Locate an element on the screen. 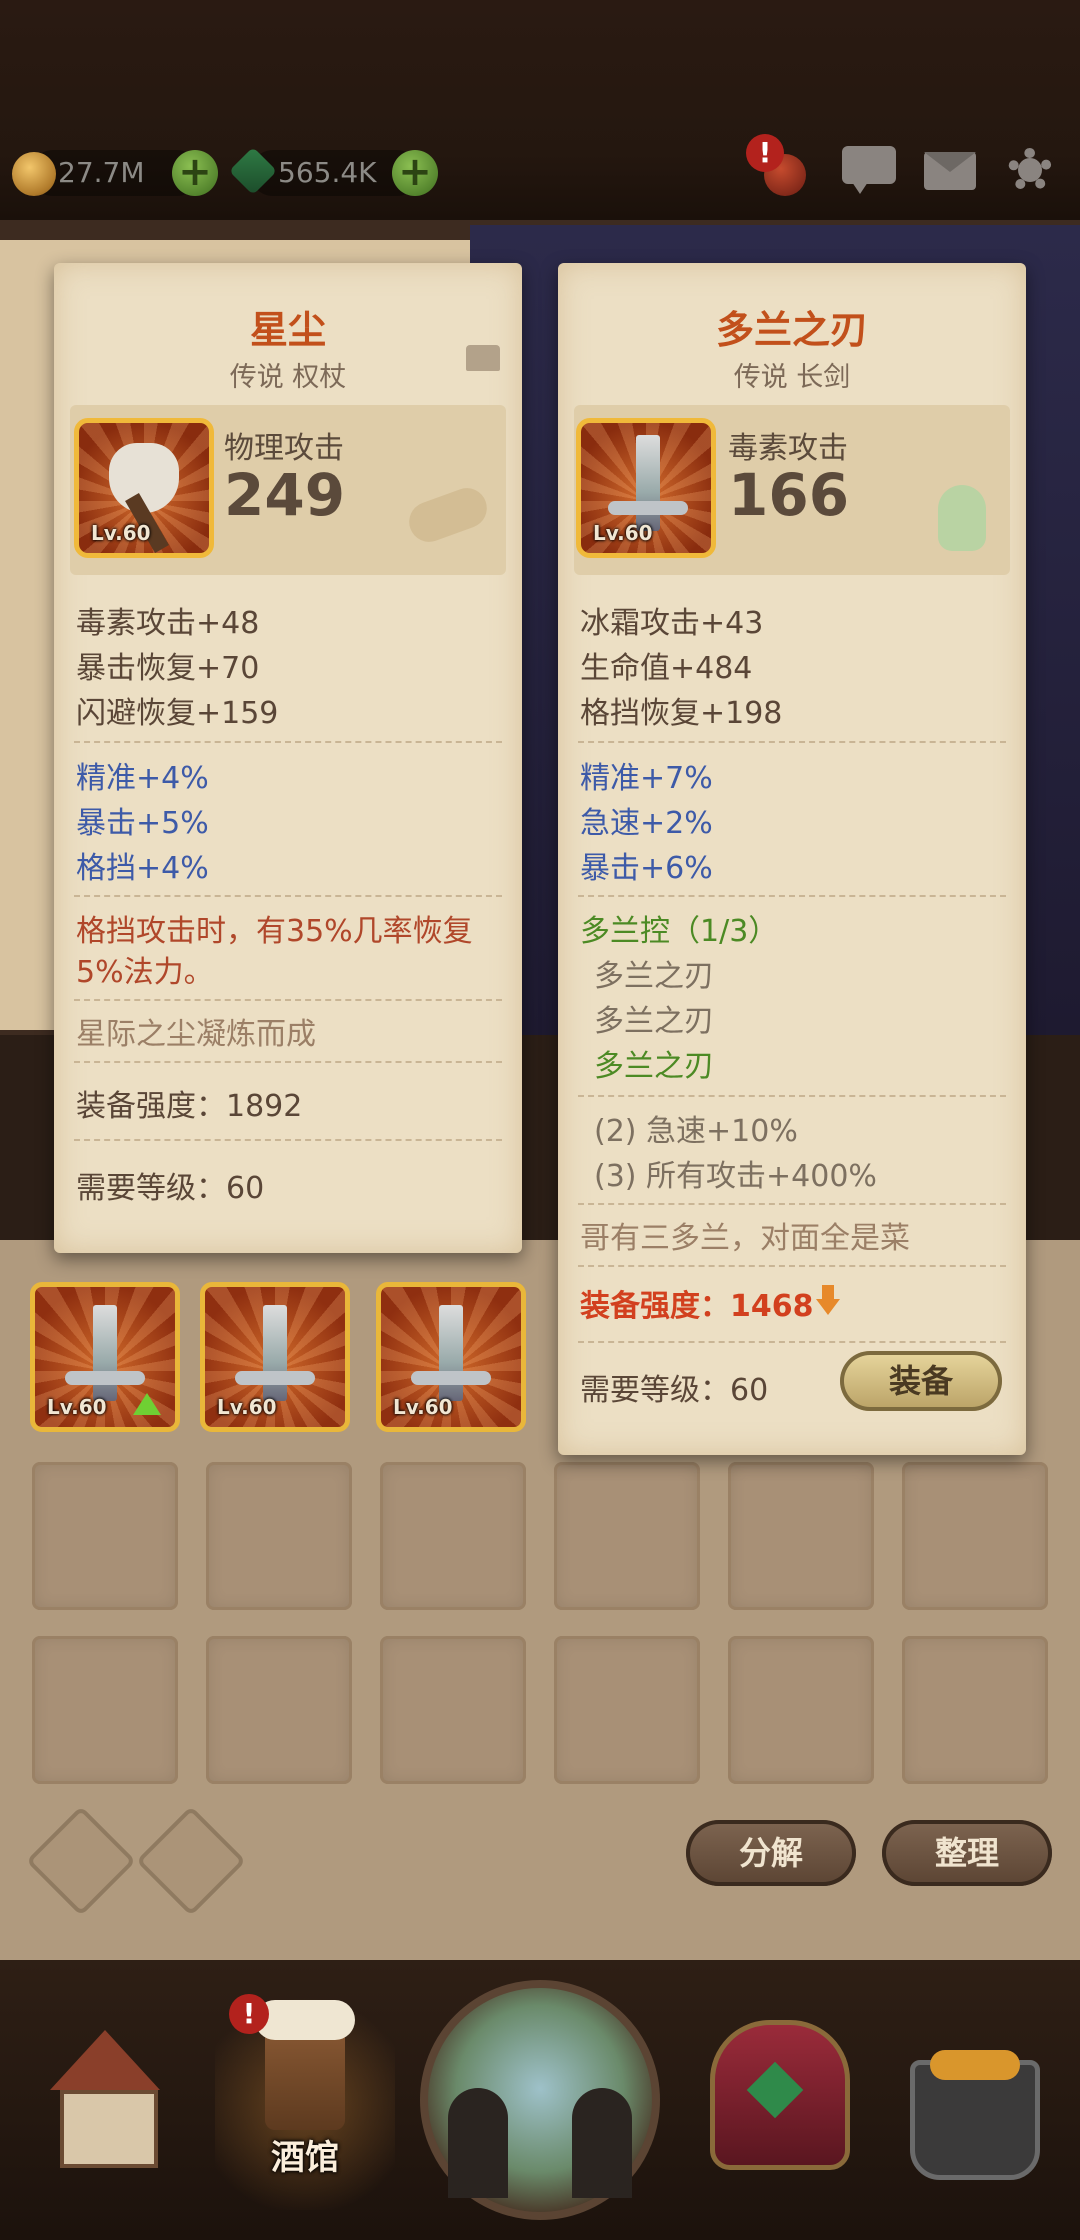 Image resolution: width=1080 pixels, height=2240 pixels. stat-line: 闪避恢复+159 is located at coordinates (177, 713).